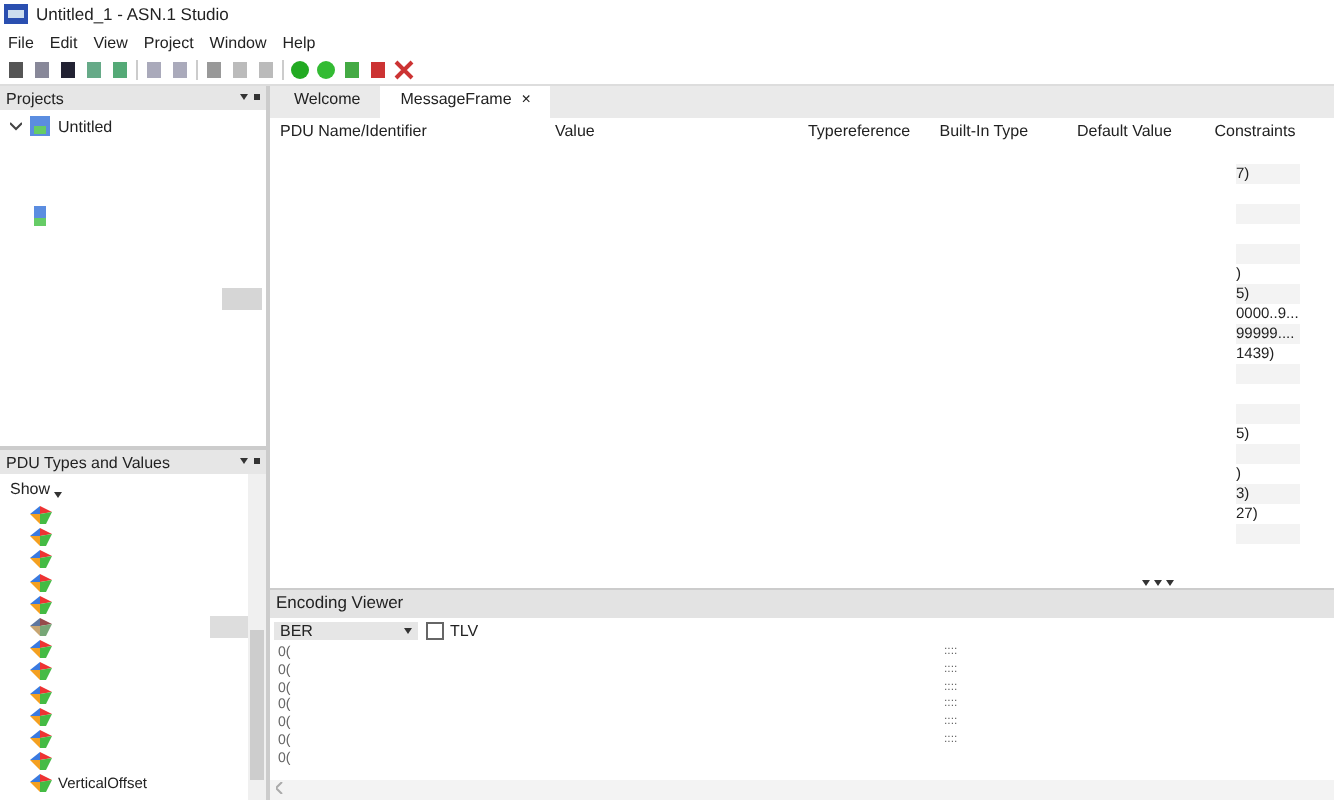 The height and width of the screenshot is (800, 1334). What do you see at coordinates (998, 131) in the screenshot?
I see `column-header: Built-In Type` at bounding box center [998, 131].